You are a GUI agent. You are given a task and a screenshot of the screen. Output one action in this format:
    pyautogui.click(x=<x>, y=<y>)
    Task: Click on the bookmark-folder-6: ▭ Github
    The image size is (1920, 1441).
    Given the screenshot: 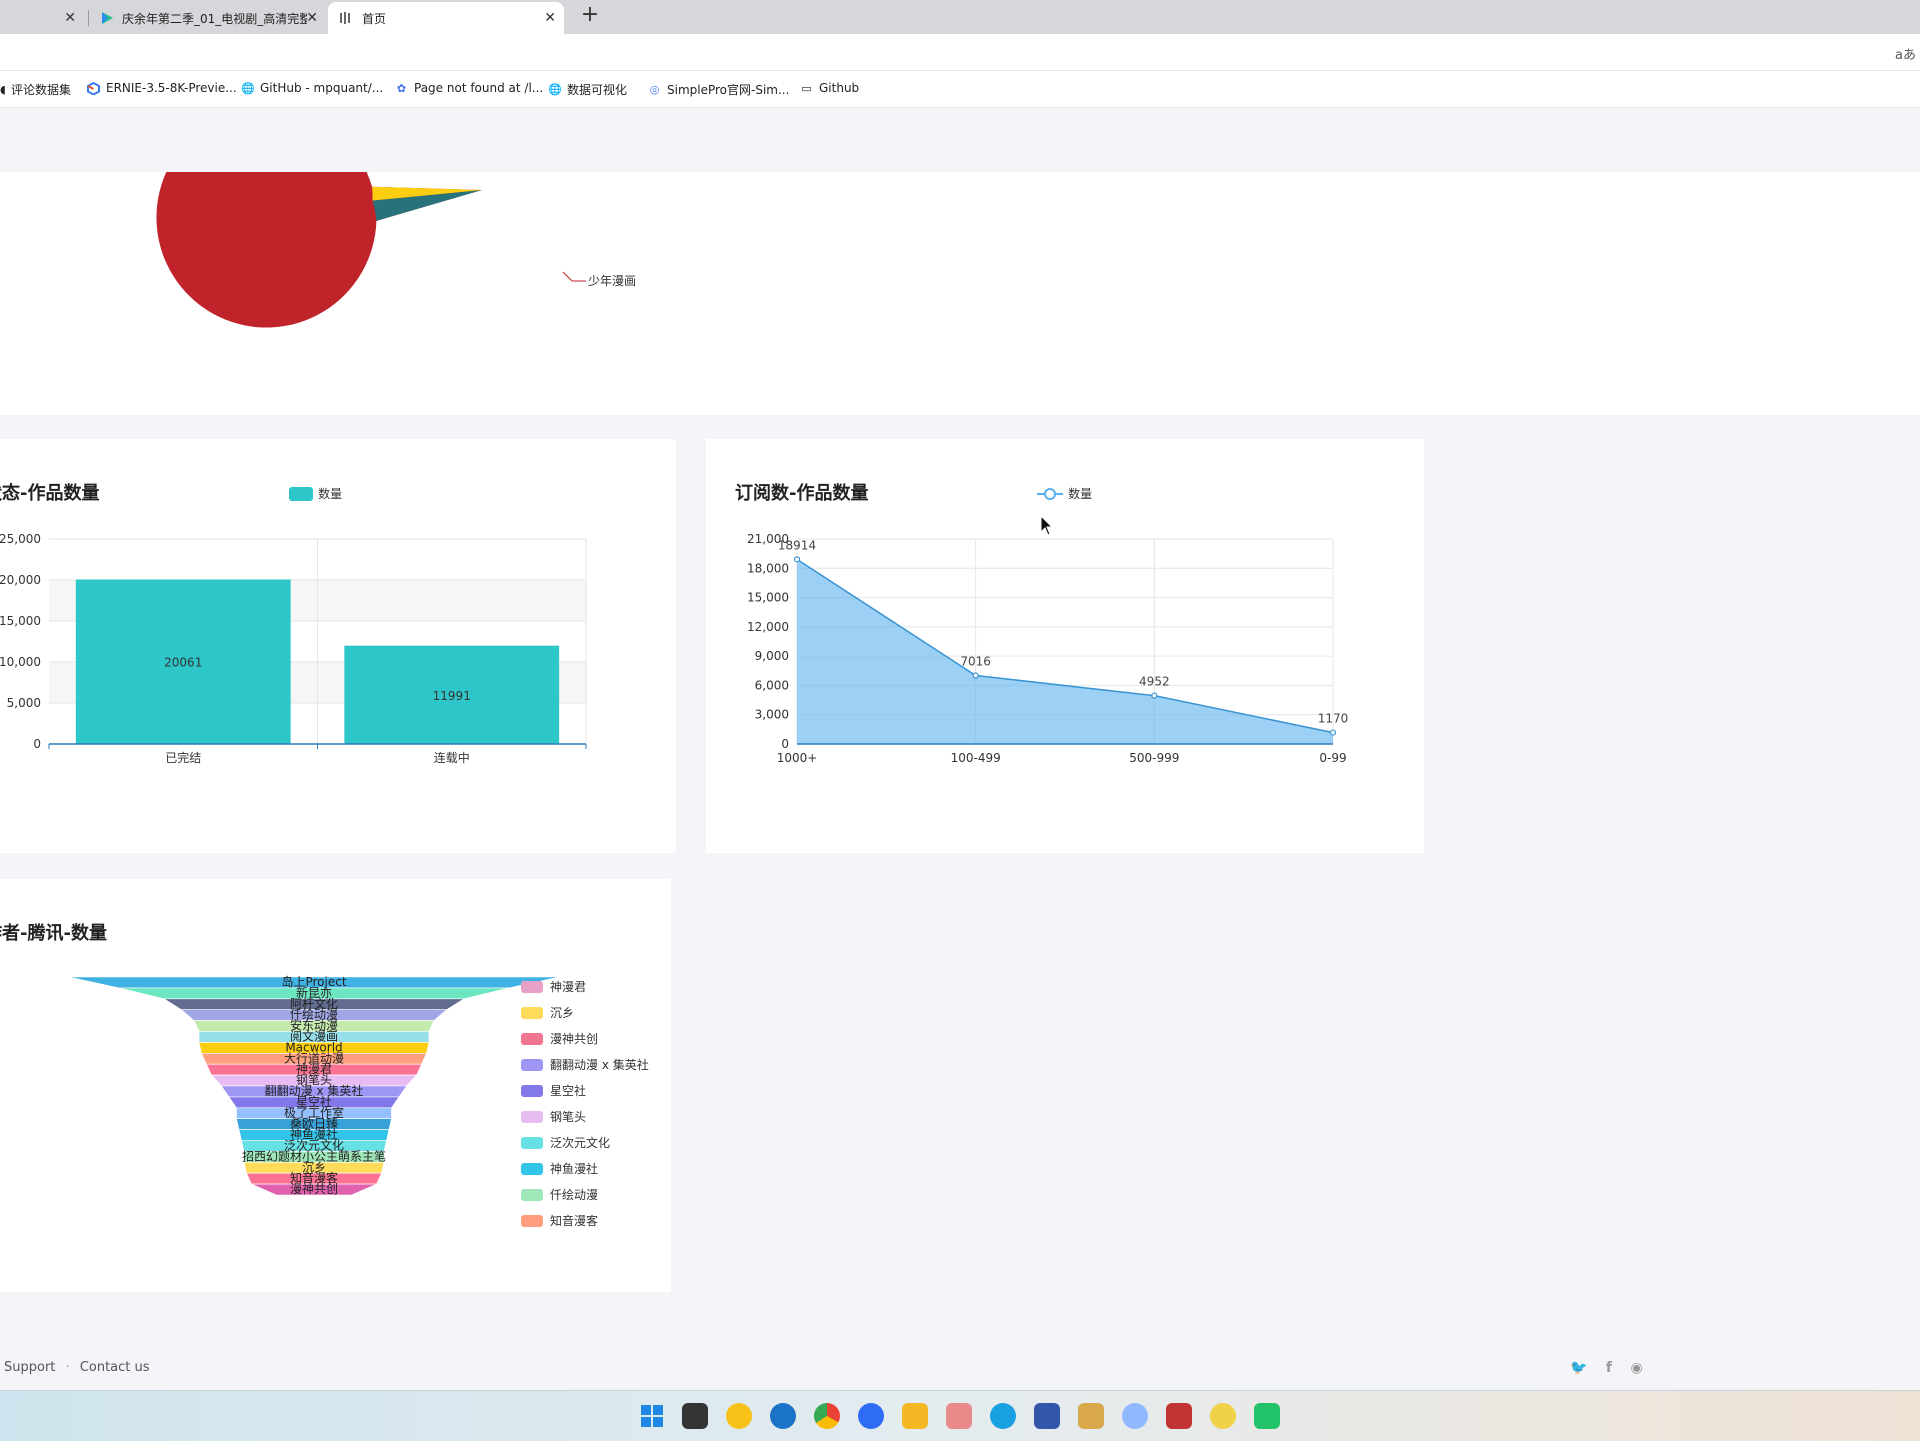 What is the action you would take?
    pyautogui.click(x=829, y=88)
    